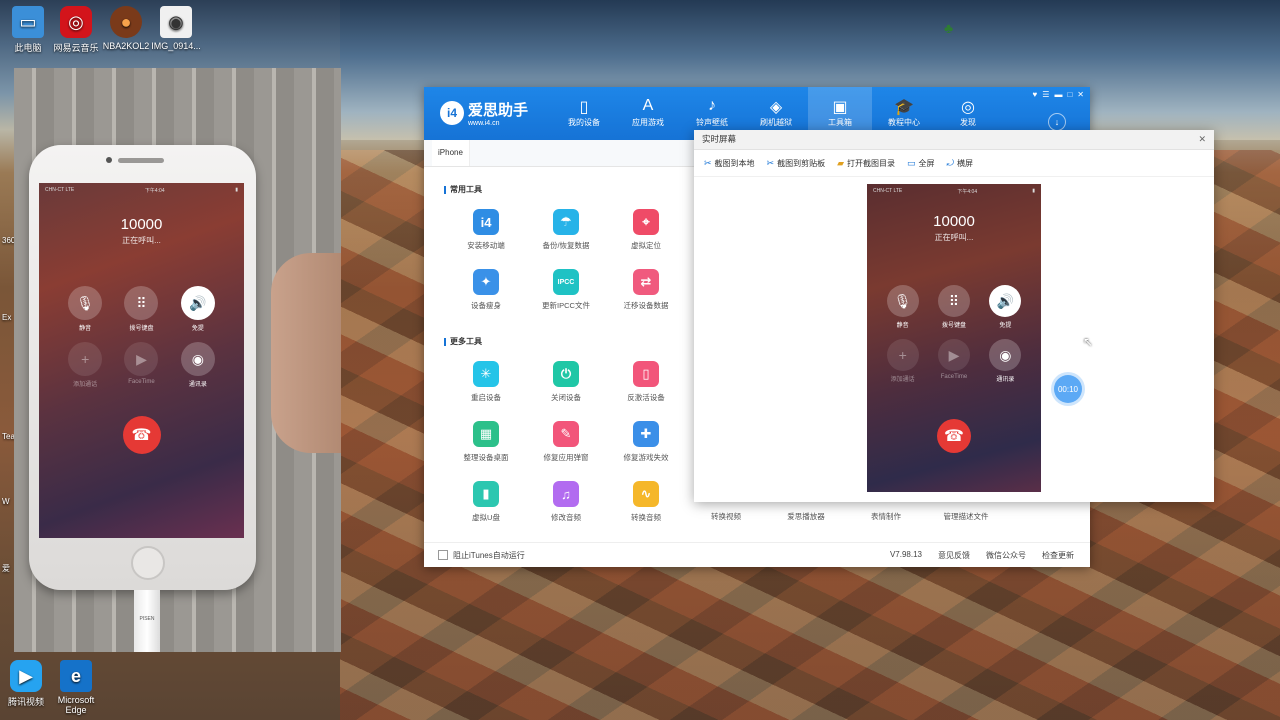 This screenshot has height=720, width=1280. Describe the element at coordinates (921, 163) in the screenshot. I see `fullscreen-button: ▭ 全屏` at that location.